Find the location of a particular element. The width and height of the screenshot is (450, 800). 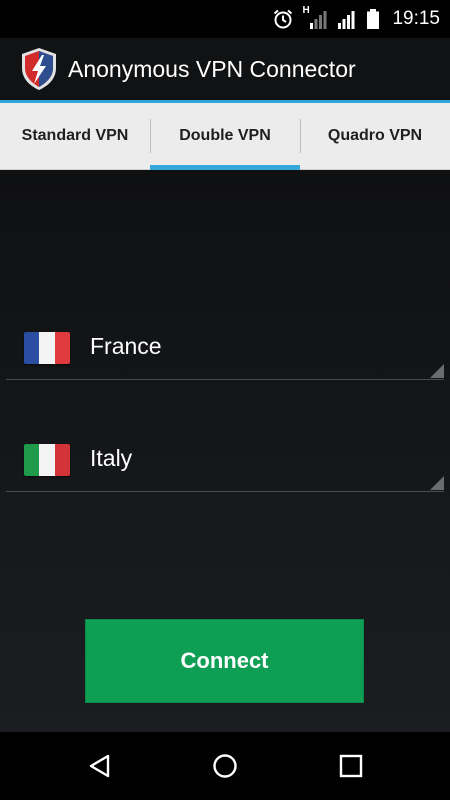

country-name-first: France is located at coordinates (126, 346).